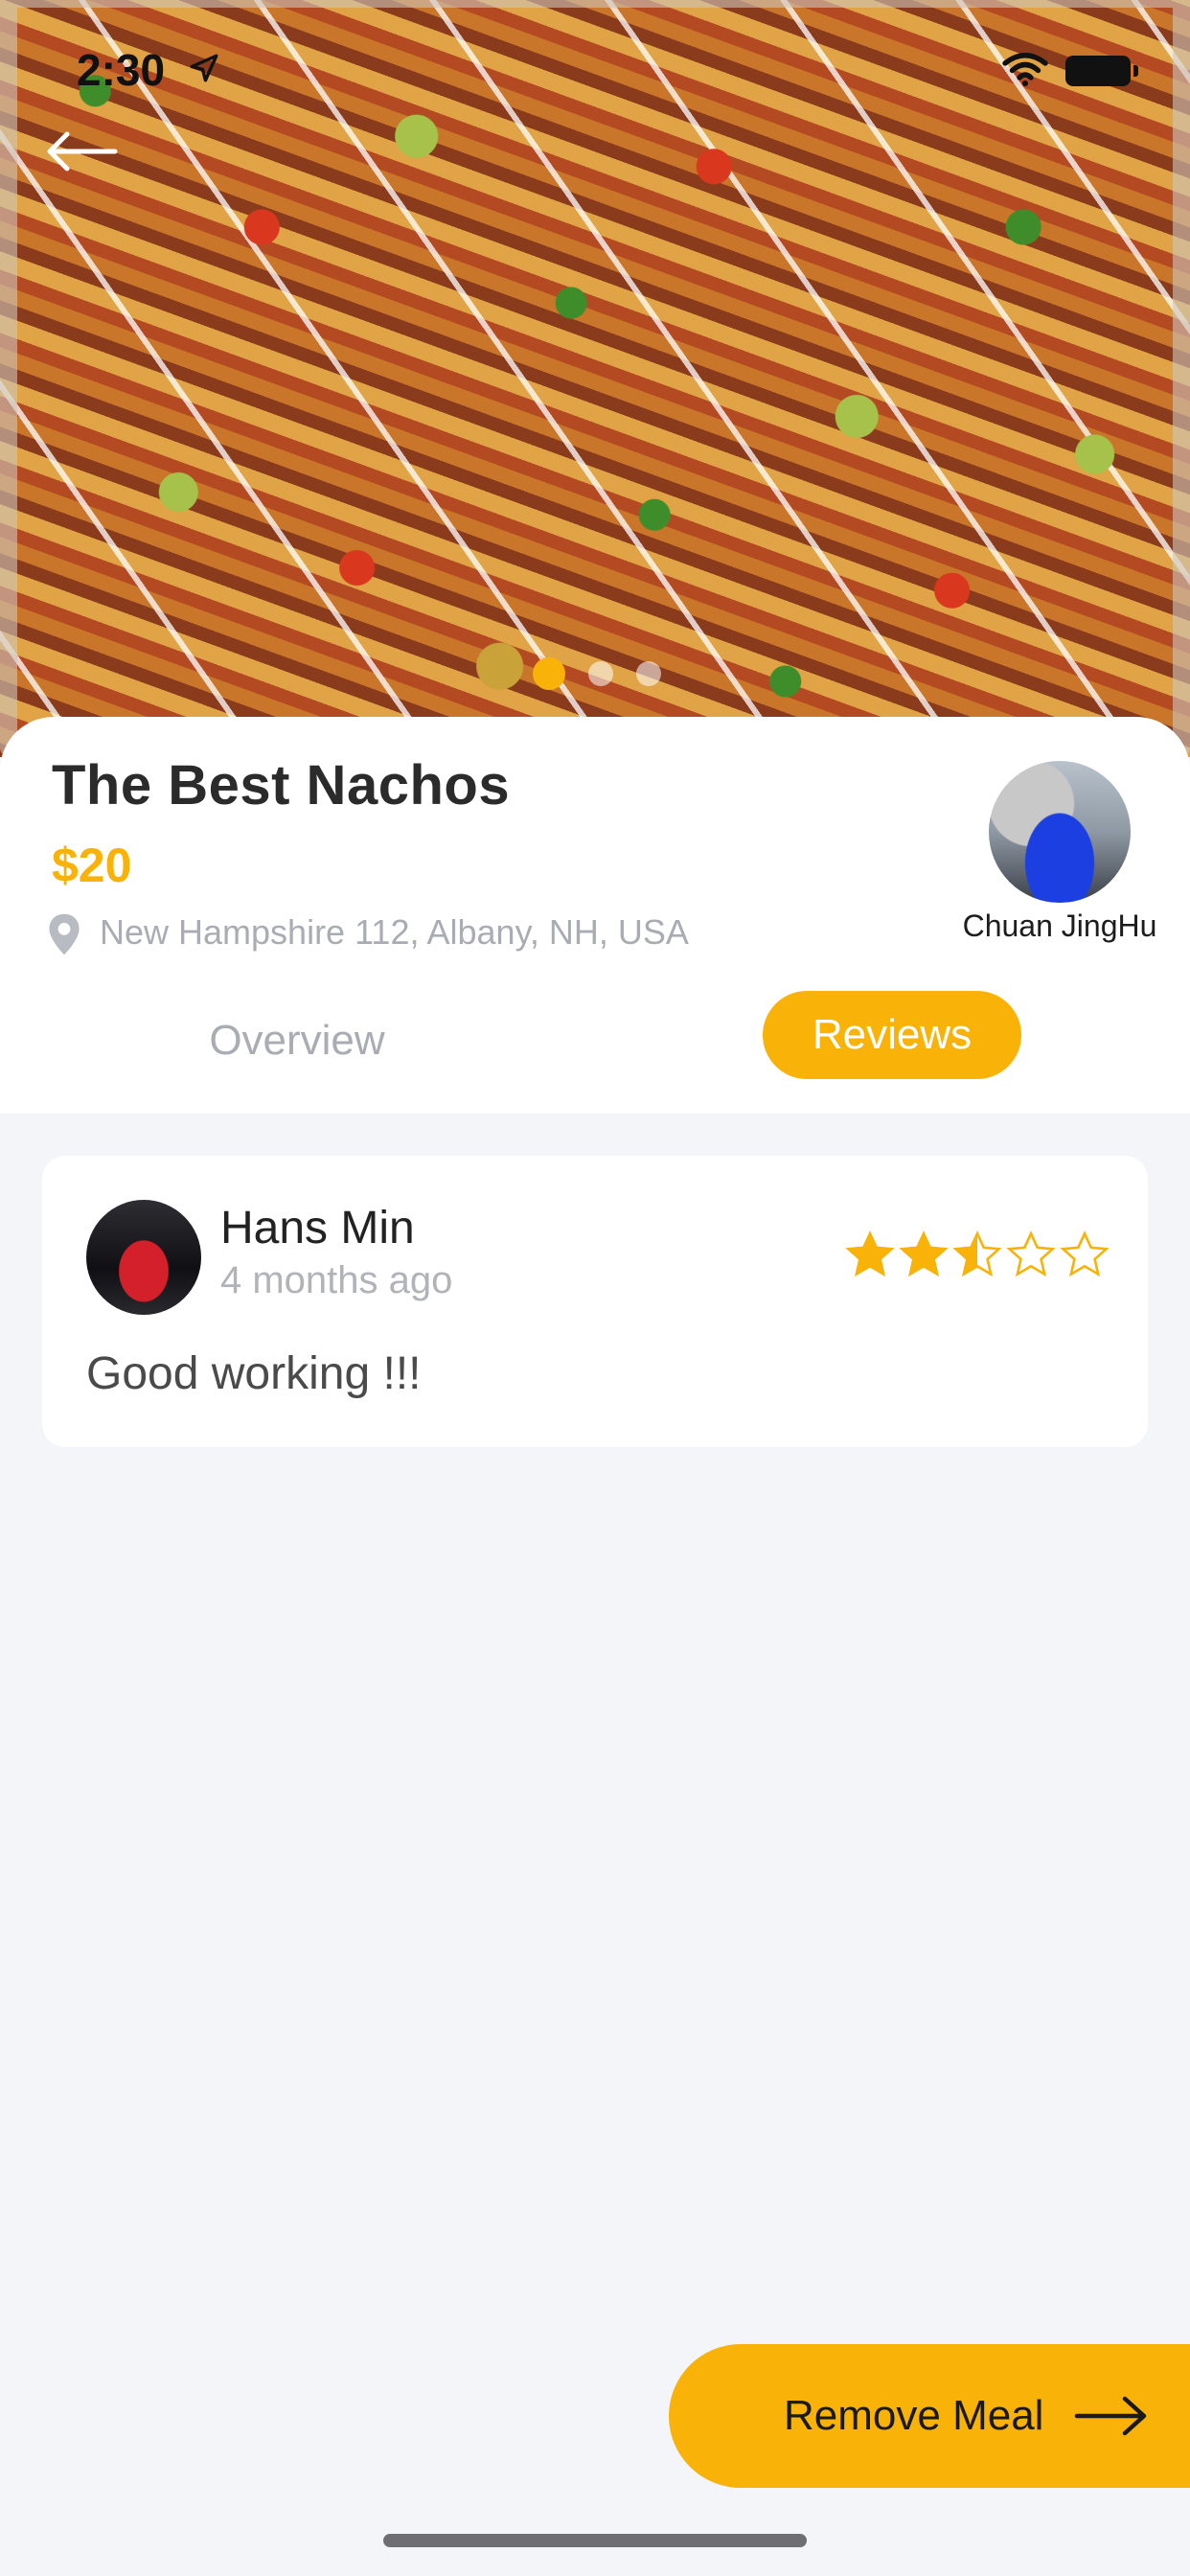  What do you see at coordinates (318, 1228) in the screenshot?
I see `reviewer-name: Hans Min` at bounding box center [318, 1228].